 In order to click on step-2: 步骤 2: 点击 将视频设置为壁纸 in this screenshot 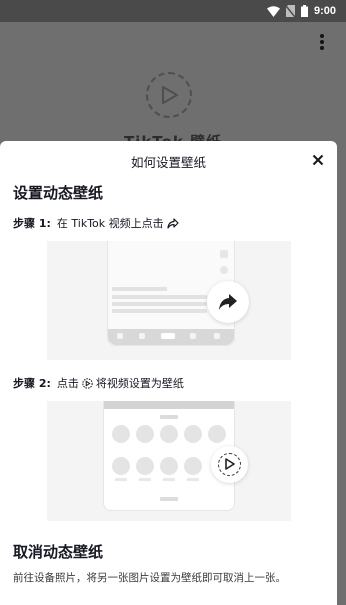, I will do `click(98, 383)`.